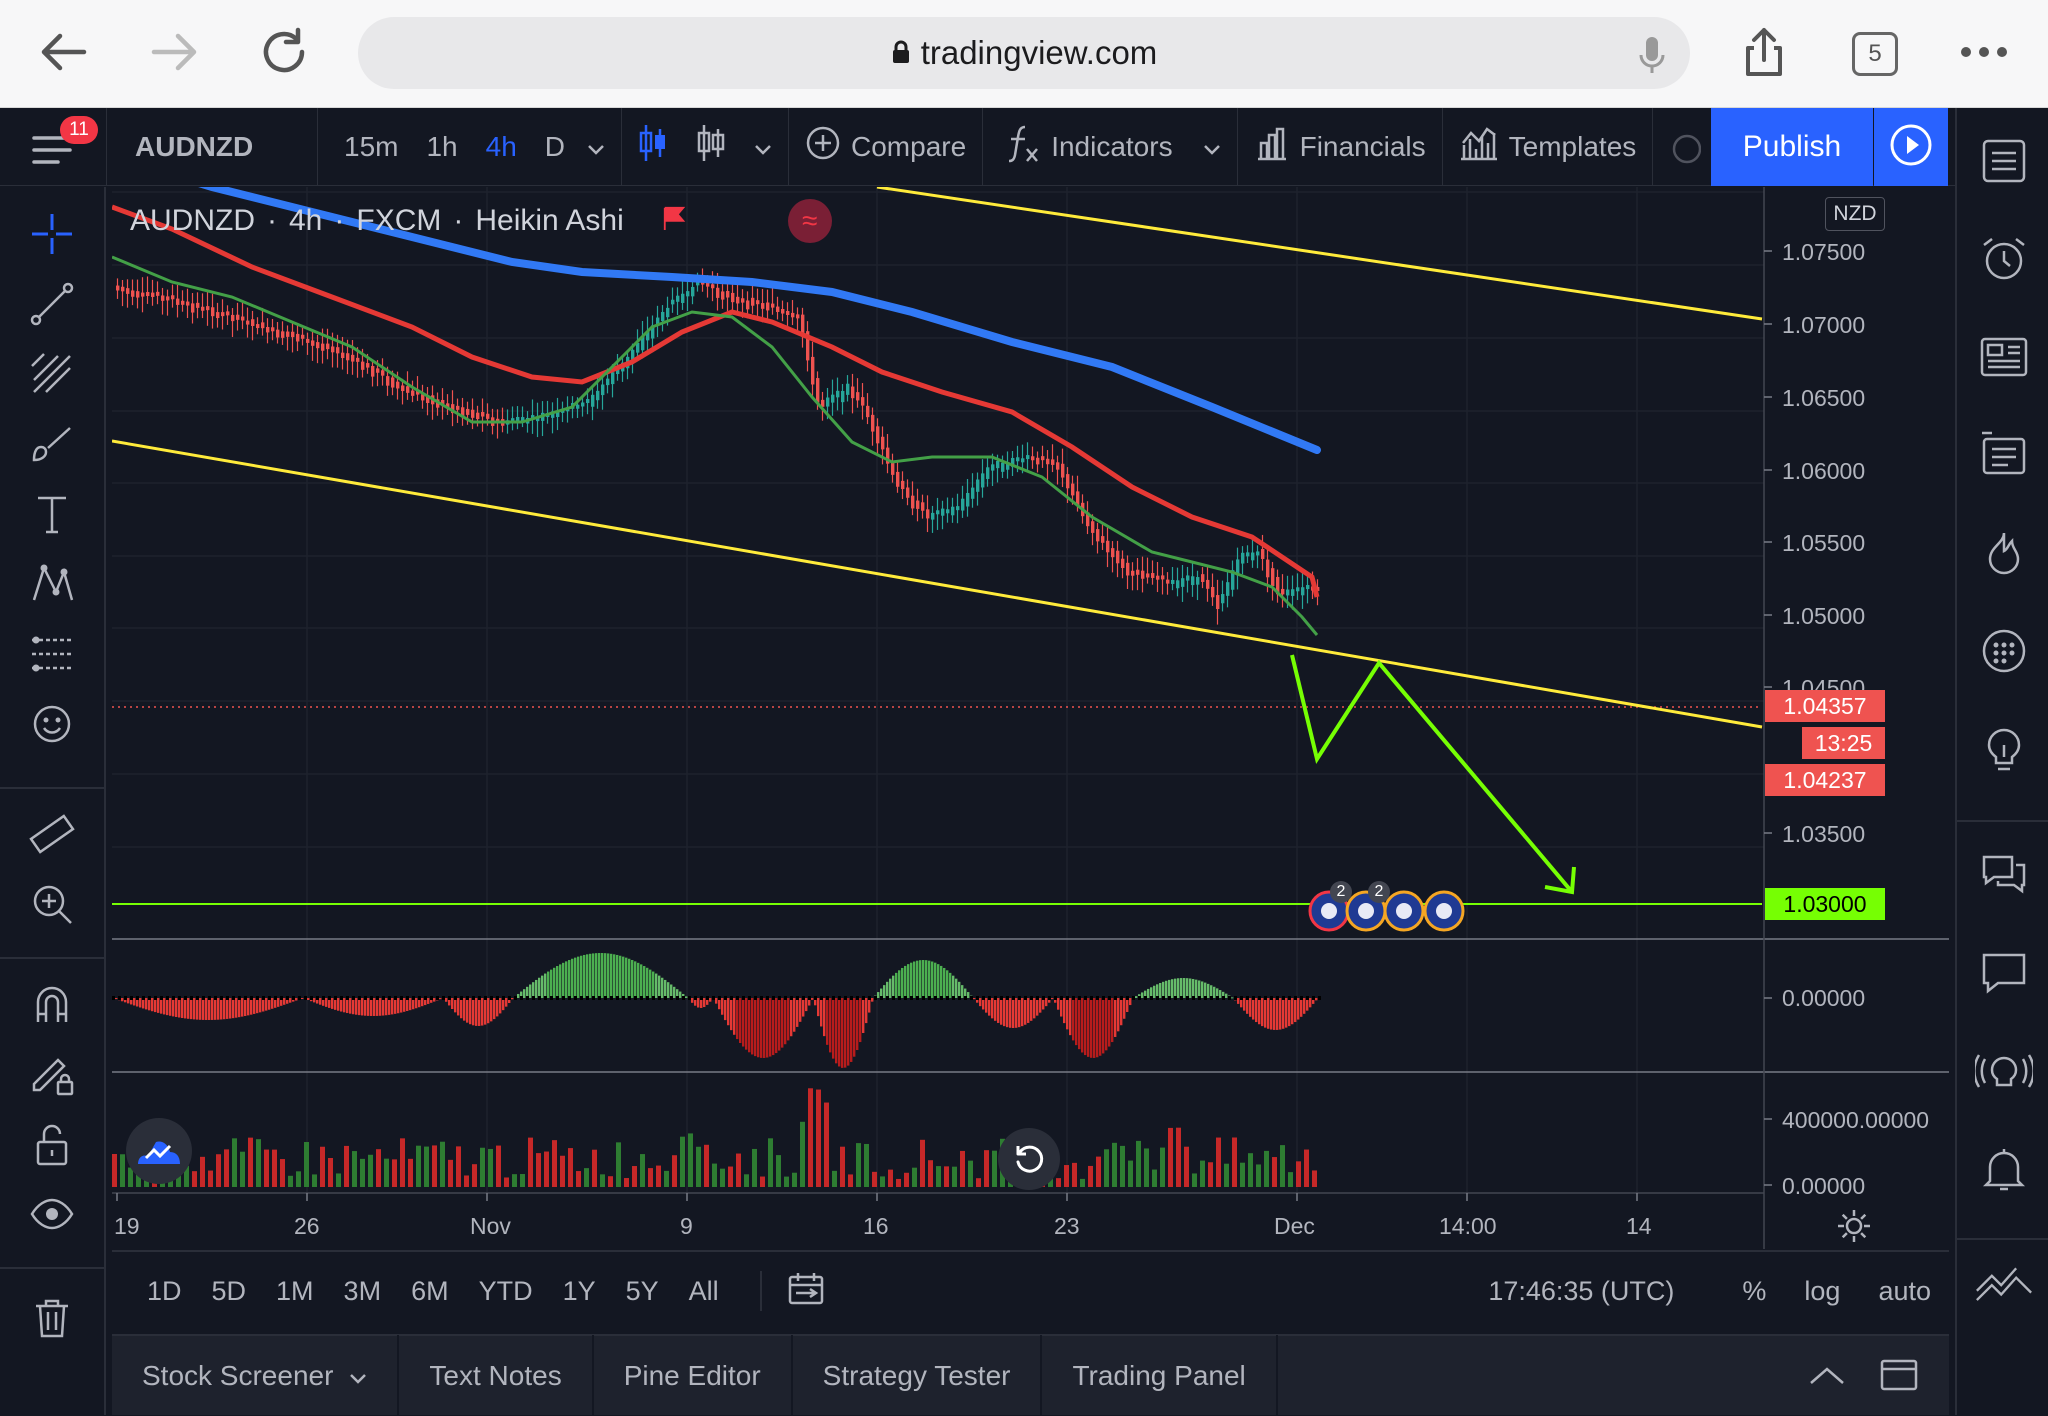 The width and height of the screenshot is (2048, 1416). Describe the element at coordinates (1754, 1291) in the screenshot. I see `percent-scale-toggle: %` at that location.